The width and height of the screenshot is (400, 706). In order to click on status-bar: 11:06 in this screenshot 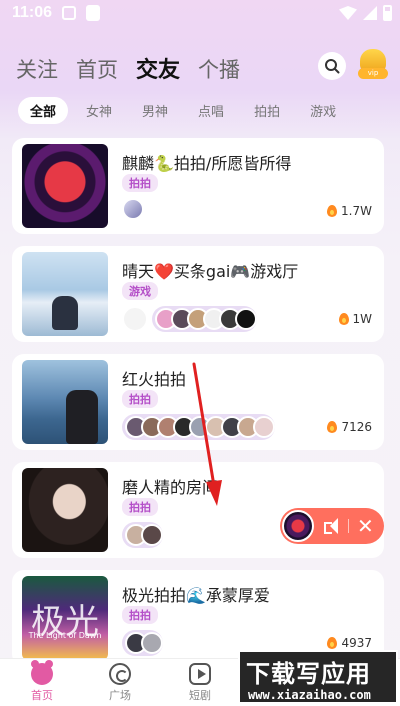, I will do `click(200, 14)`.